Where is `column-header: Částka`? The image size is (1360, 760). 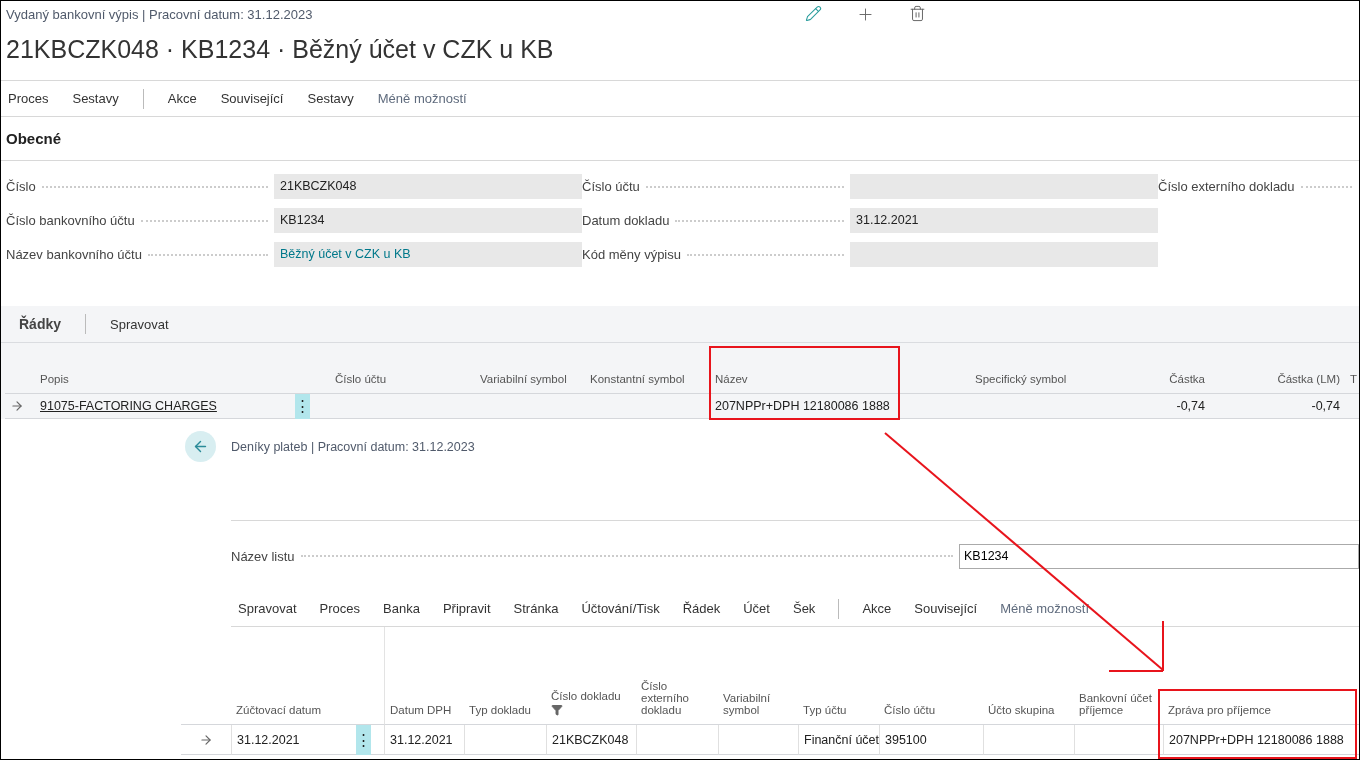 column-header: Částka is located at coordinates (1170, 368).